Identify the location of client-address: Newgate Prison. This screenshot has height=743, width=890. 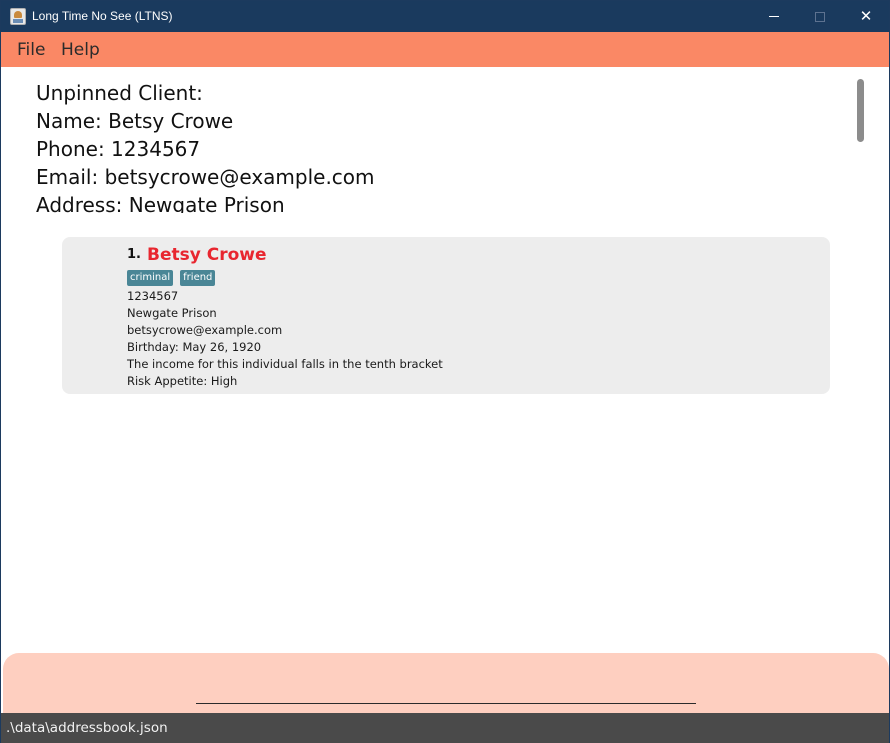
(172, 313).